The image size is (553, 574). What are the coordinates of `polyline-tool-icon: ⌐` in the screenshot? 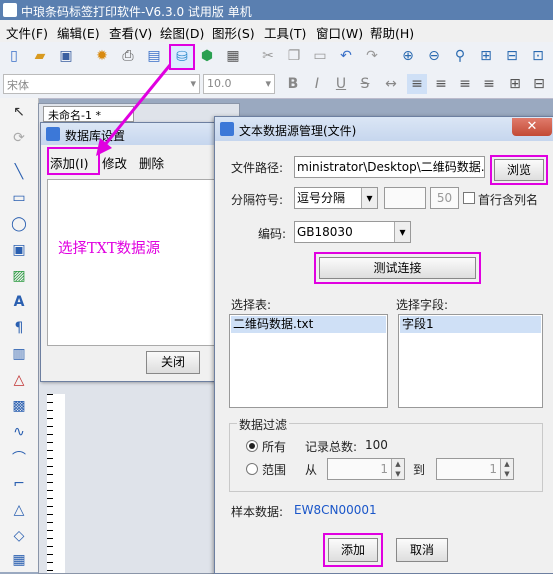 It's located at (19, 484).